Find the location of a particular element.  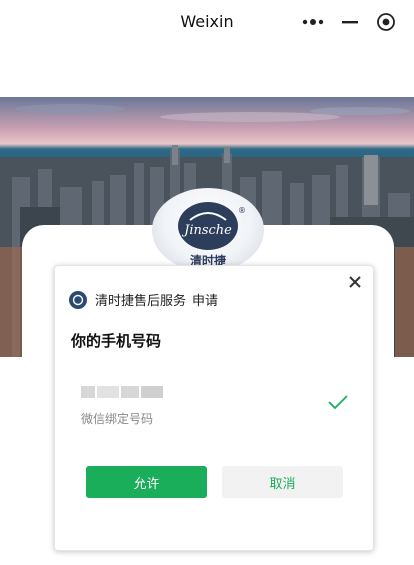

close-circle-icon is located at coordinates (386, 22).